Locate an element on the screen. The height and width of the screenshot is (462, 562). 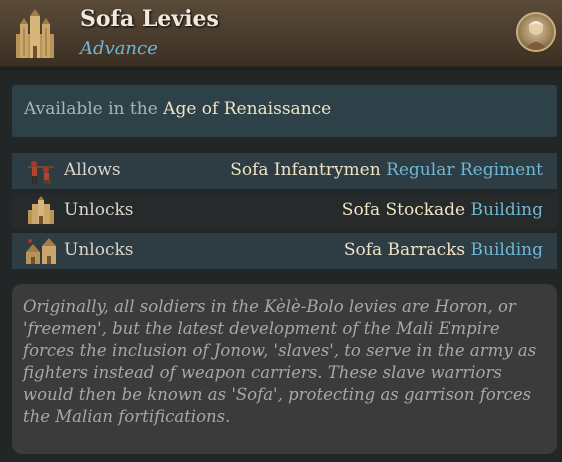
unlock-name: Sofa Stockade is located at coordinates (403, 210).